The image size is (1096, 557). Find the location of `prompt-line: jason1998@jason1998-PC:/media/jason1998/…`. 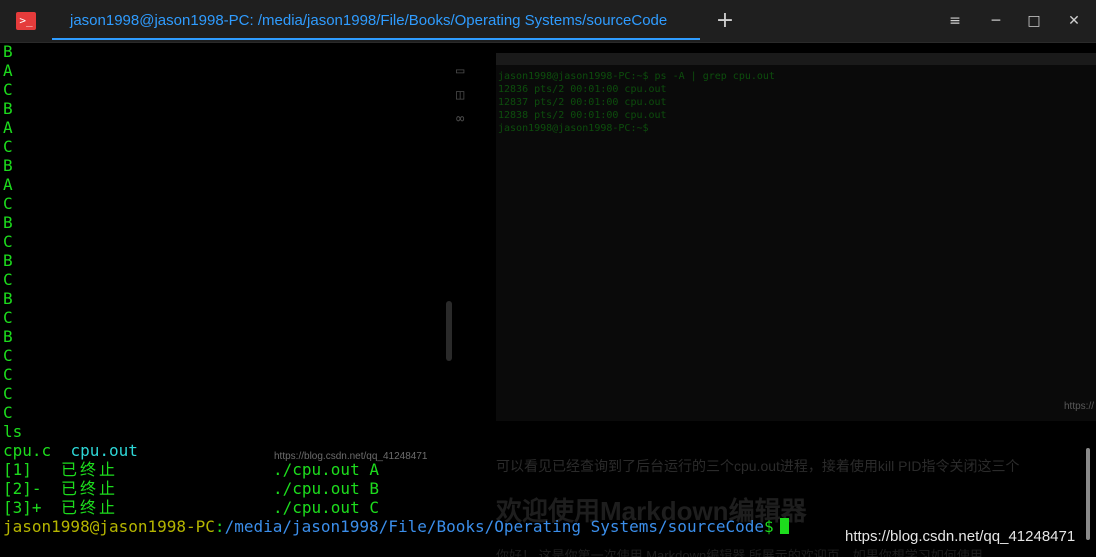

prompt-line: jason1998@jason1998-PC:/media/jason1998/… is located at coordinates (396, 526).